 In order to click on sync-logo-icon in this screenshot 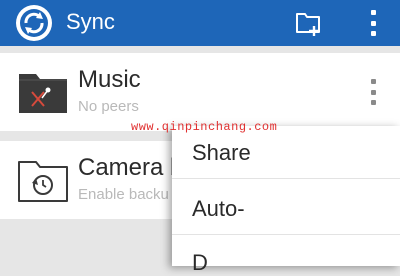, I will do `click(34, 23)`.